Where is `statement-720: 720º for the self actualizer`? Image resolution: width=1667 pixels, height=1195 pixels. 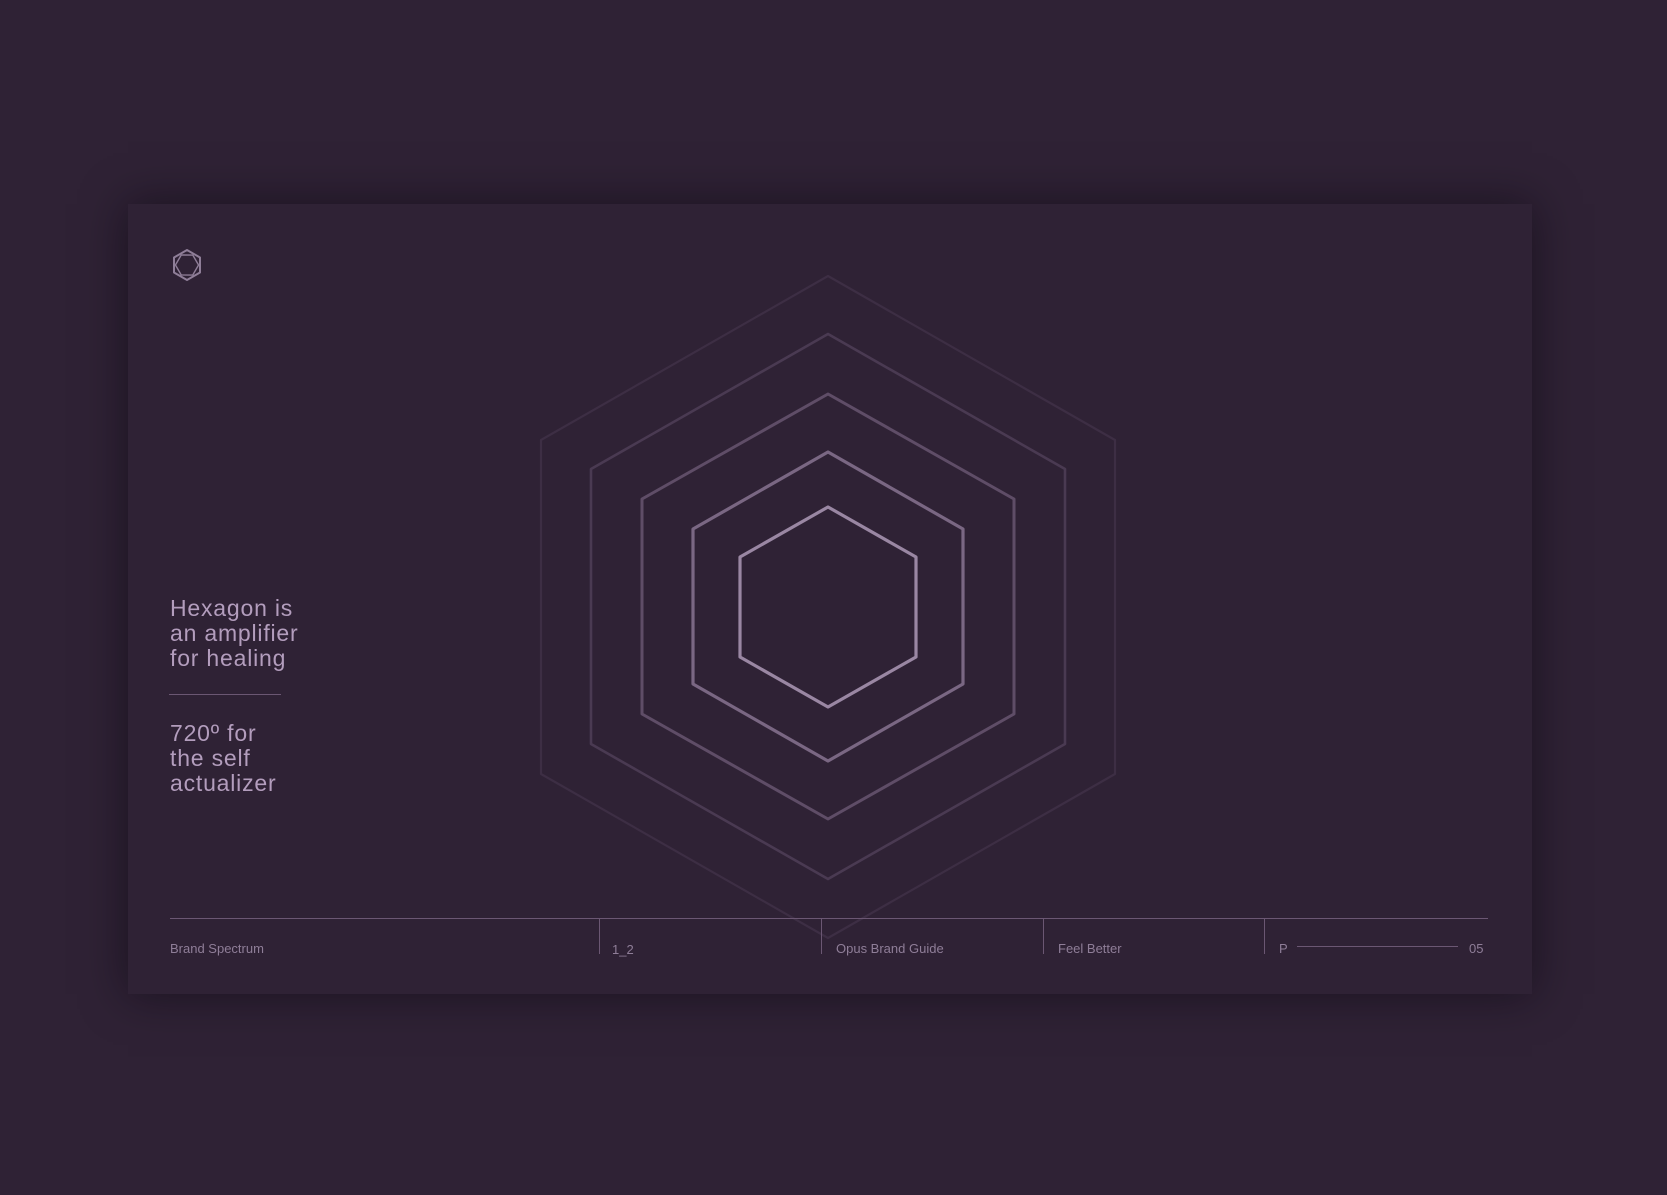
statement-720: 720º for the self actualizer is located at coordinates (223, 758).